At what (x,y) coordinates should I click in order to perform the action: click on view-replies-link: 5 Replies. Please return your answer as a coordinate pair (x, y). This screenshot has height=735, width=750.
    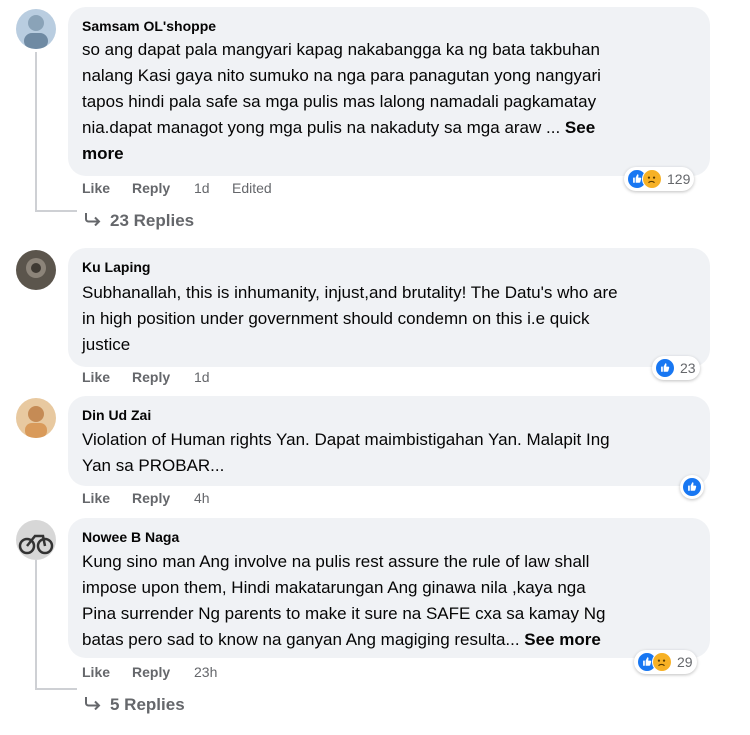
    Looking at the image, I should click on (134, 705).